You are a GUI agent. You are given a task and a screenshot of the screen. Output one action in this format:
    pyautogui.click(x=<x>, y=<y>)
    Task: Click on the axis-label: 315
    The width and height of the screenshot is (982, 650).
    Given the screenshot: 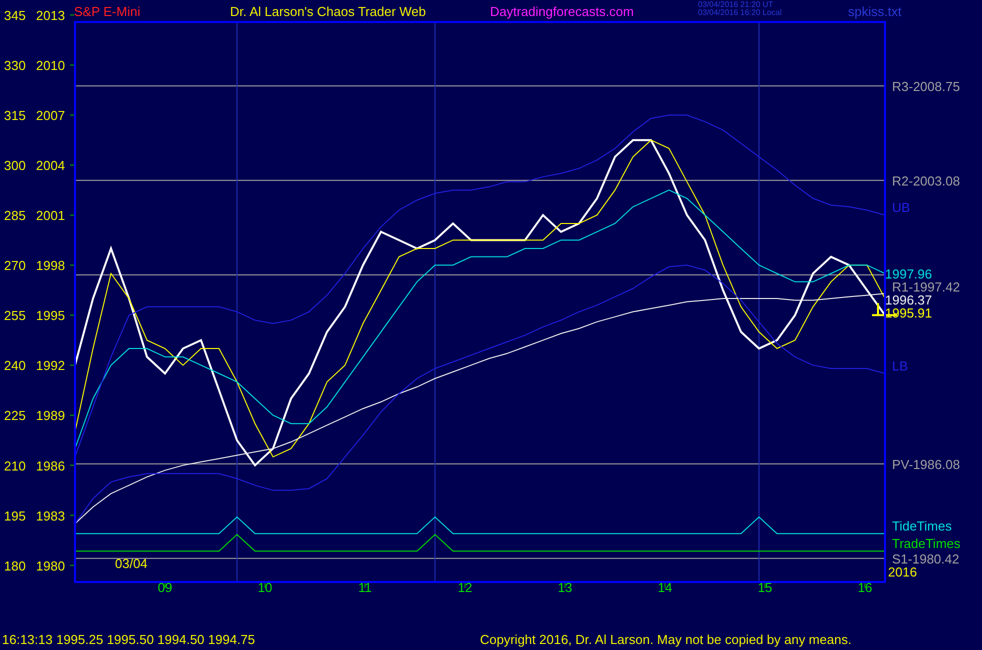 What is the action you would take?
    pyautogui.click(x=15, y=116)
    